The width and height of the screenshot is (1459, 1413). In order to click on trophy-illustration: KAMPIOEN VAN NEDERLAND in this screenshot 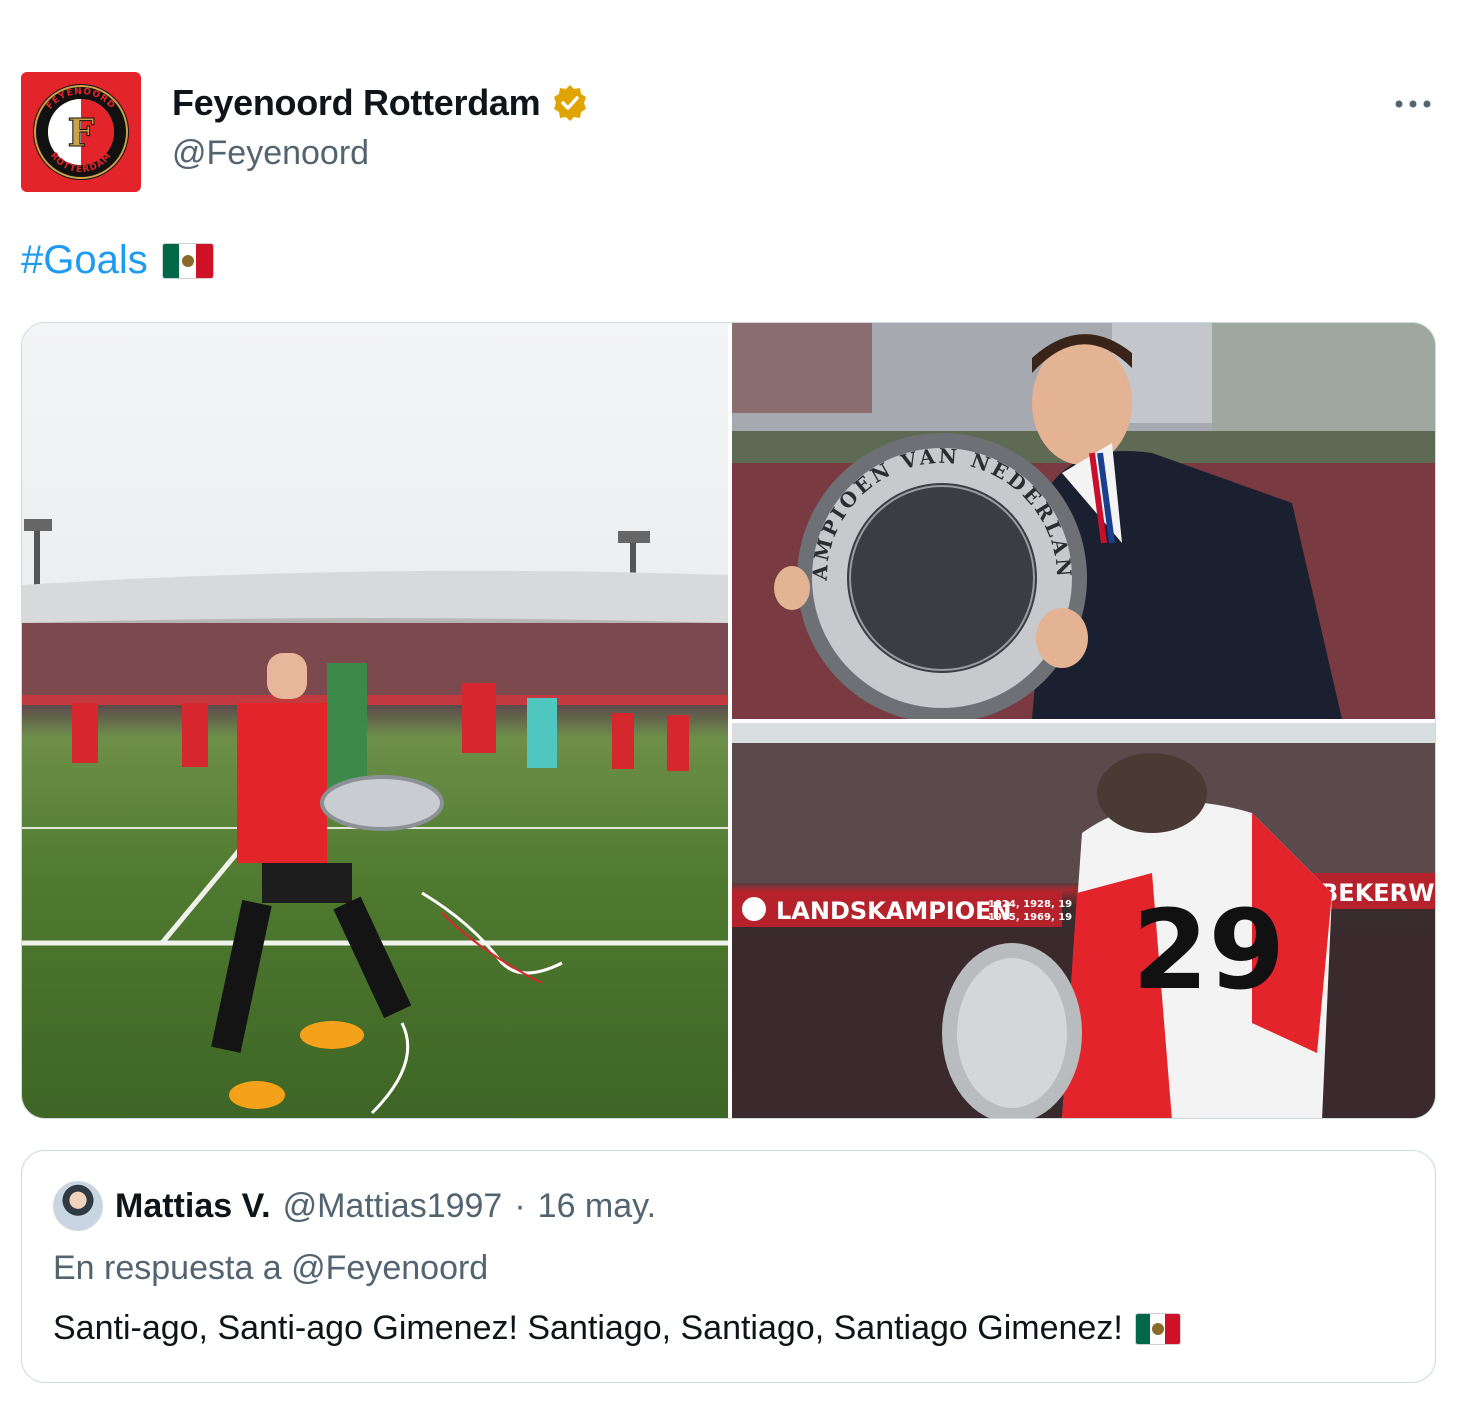, I will do `click(1083, 521)`.